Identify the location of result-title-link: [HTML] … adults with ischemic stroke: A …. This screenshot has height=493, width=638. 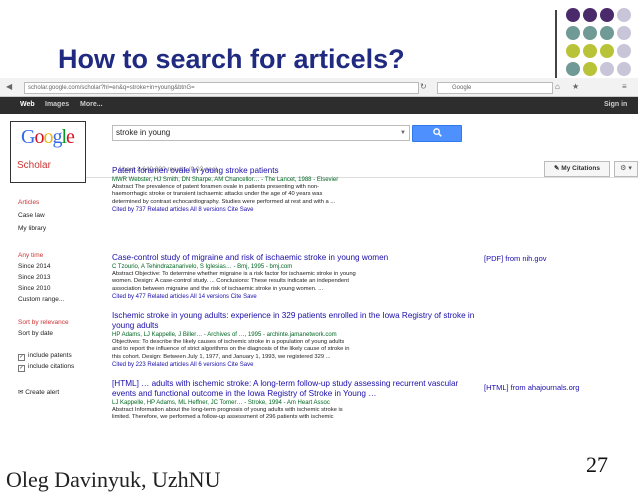
(297, 389).